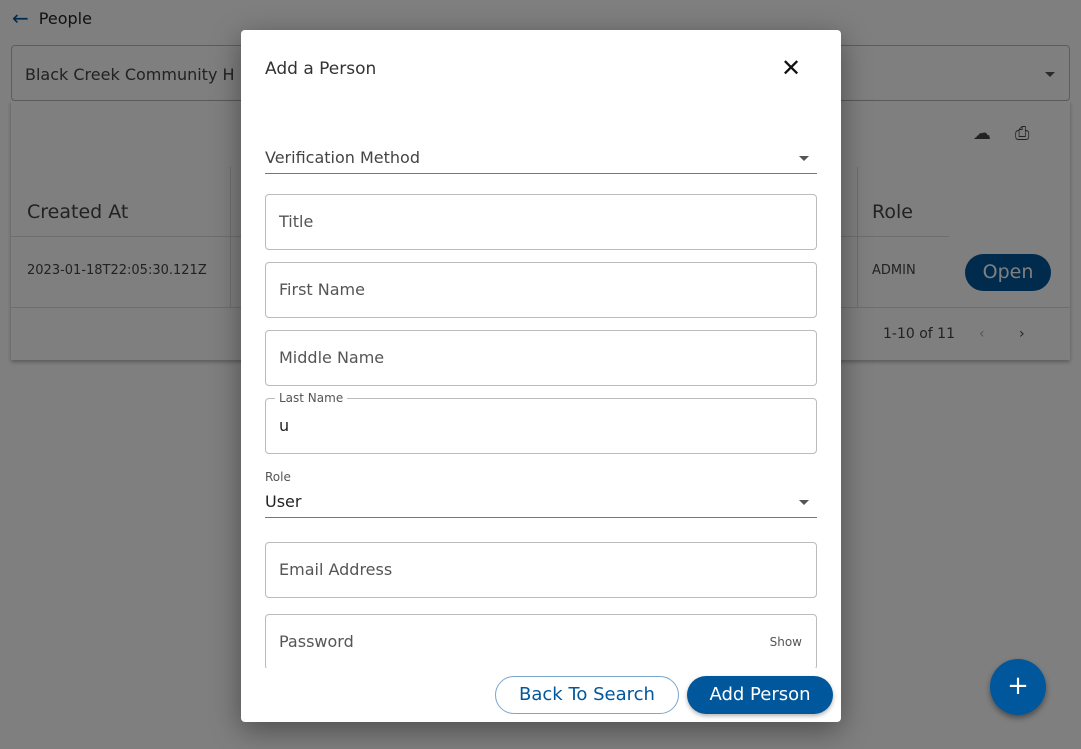  What do you see at coordinates (284, 425) in the screenshot?
I see `last-name-value: u` at bounding box center [284, 425].